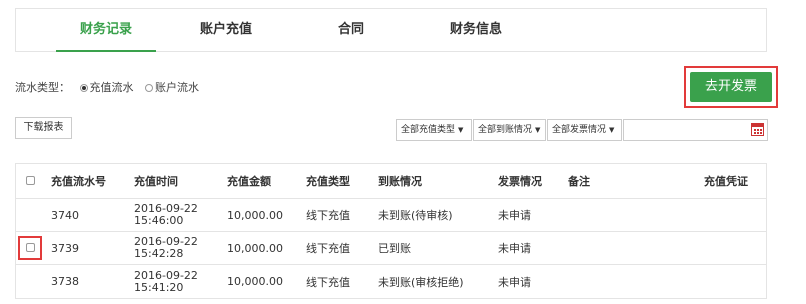 The height and width of the screenshot is (304, 806). I want to click on row-serial: 3740, so click(65, 215).